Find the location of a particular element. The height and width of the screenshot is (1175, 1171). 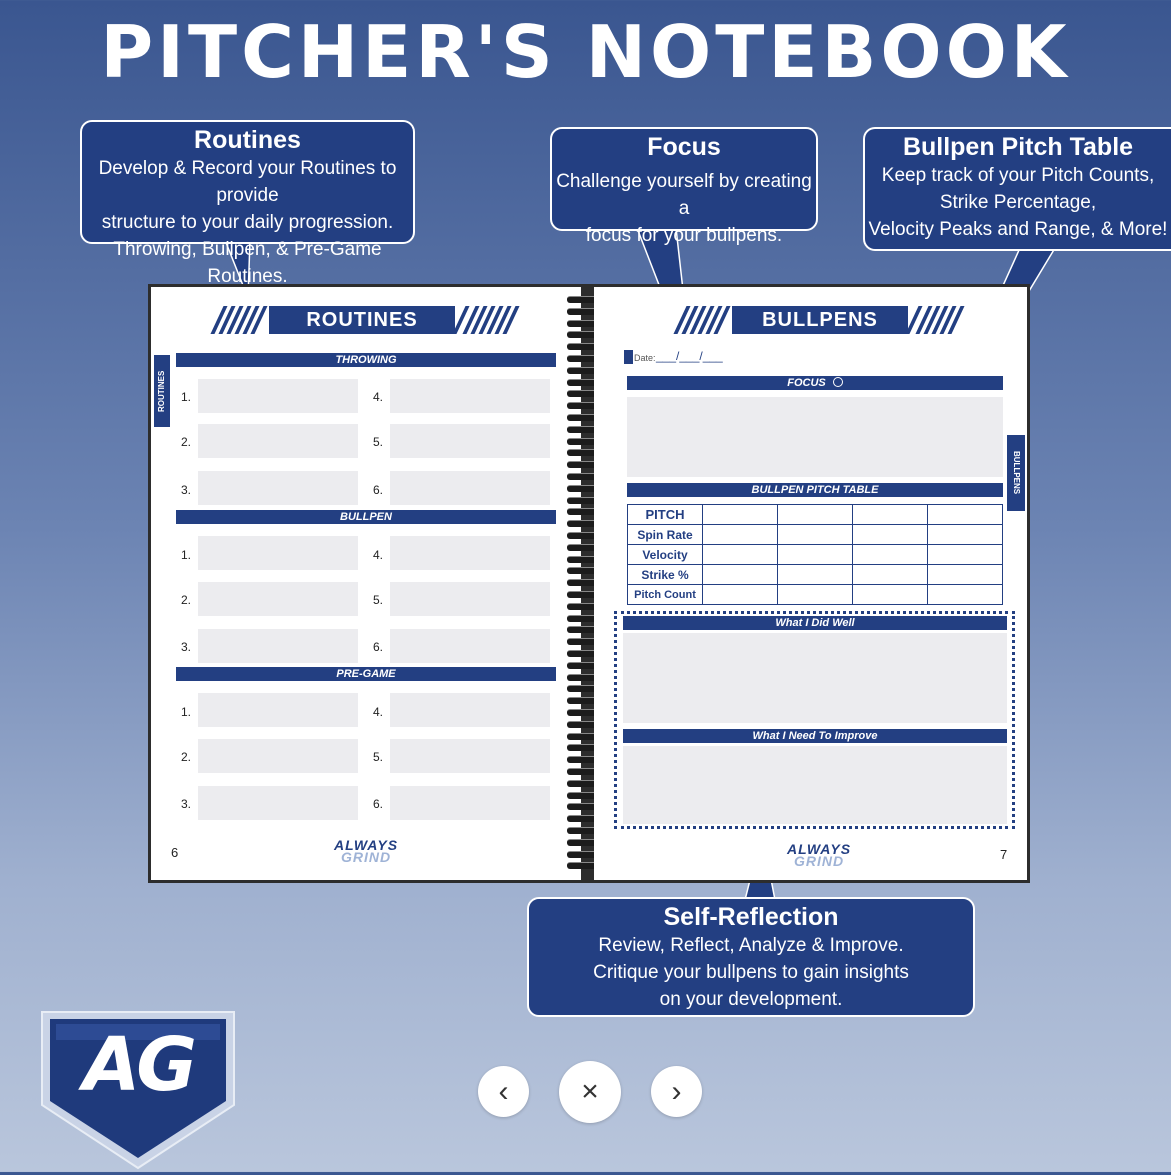

did-well-entry-box is located at coordinates (815, 678).